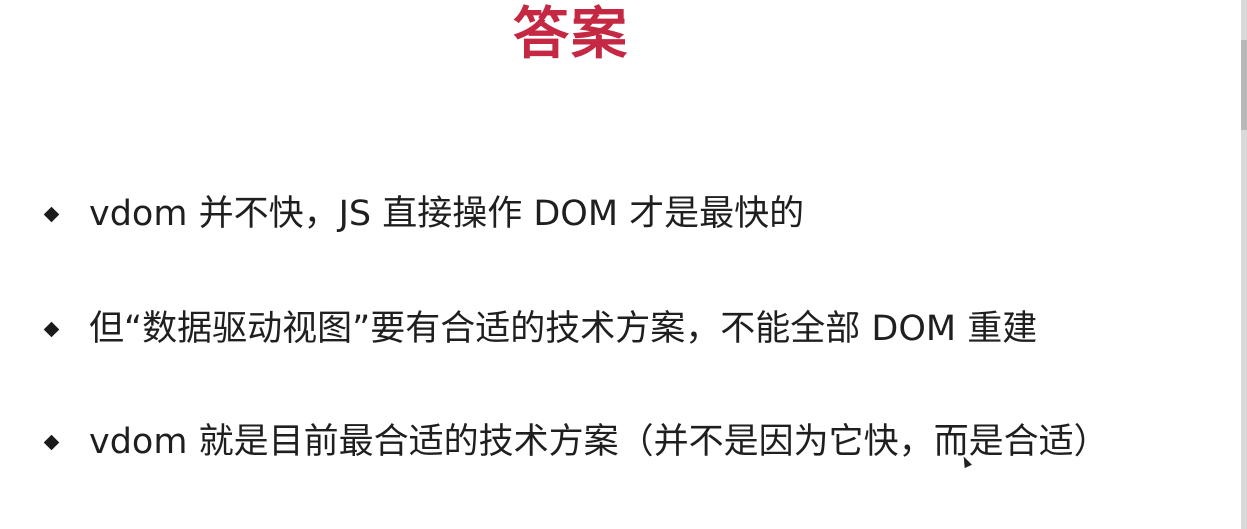  I want to click on bullet-text: vdom 并不快，JS 直接操作 DOM 才是最快的, so click(447, 214).